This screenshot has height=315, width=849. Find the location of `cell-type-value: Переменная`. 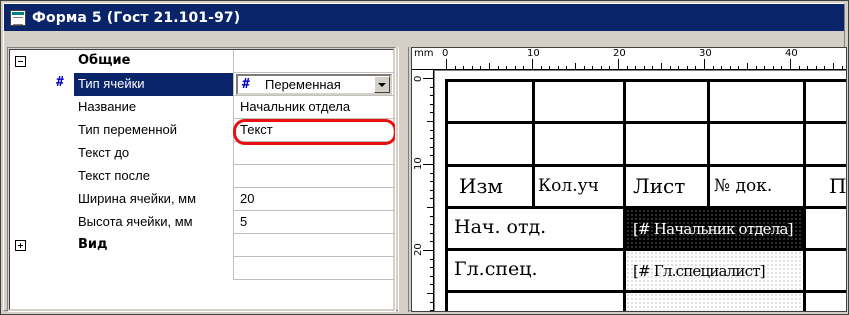

cell-type-value: Переменная is located at coordinates (303, 84).